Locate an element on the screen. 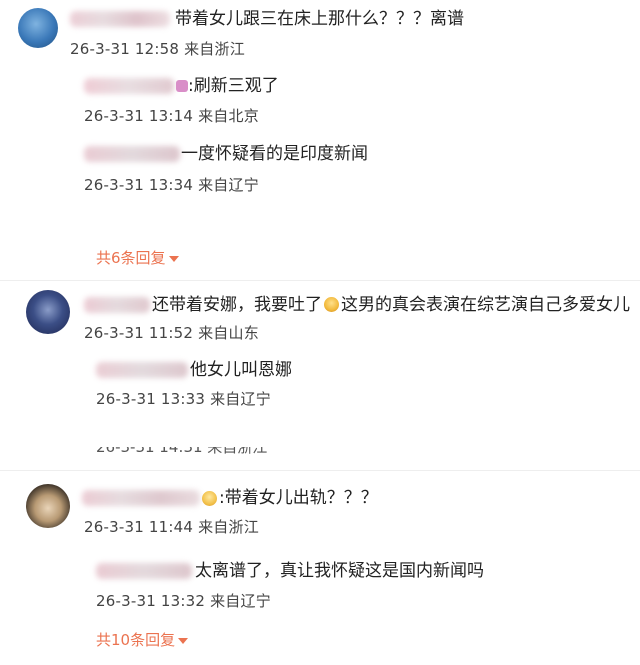 This screenshot has height=665, width=640. more-replies-link: 共6条回复 is located at coordinates (137, 258).